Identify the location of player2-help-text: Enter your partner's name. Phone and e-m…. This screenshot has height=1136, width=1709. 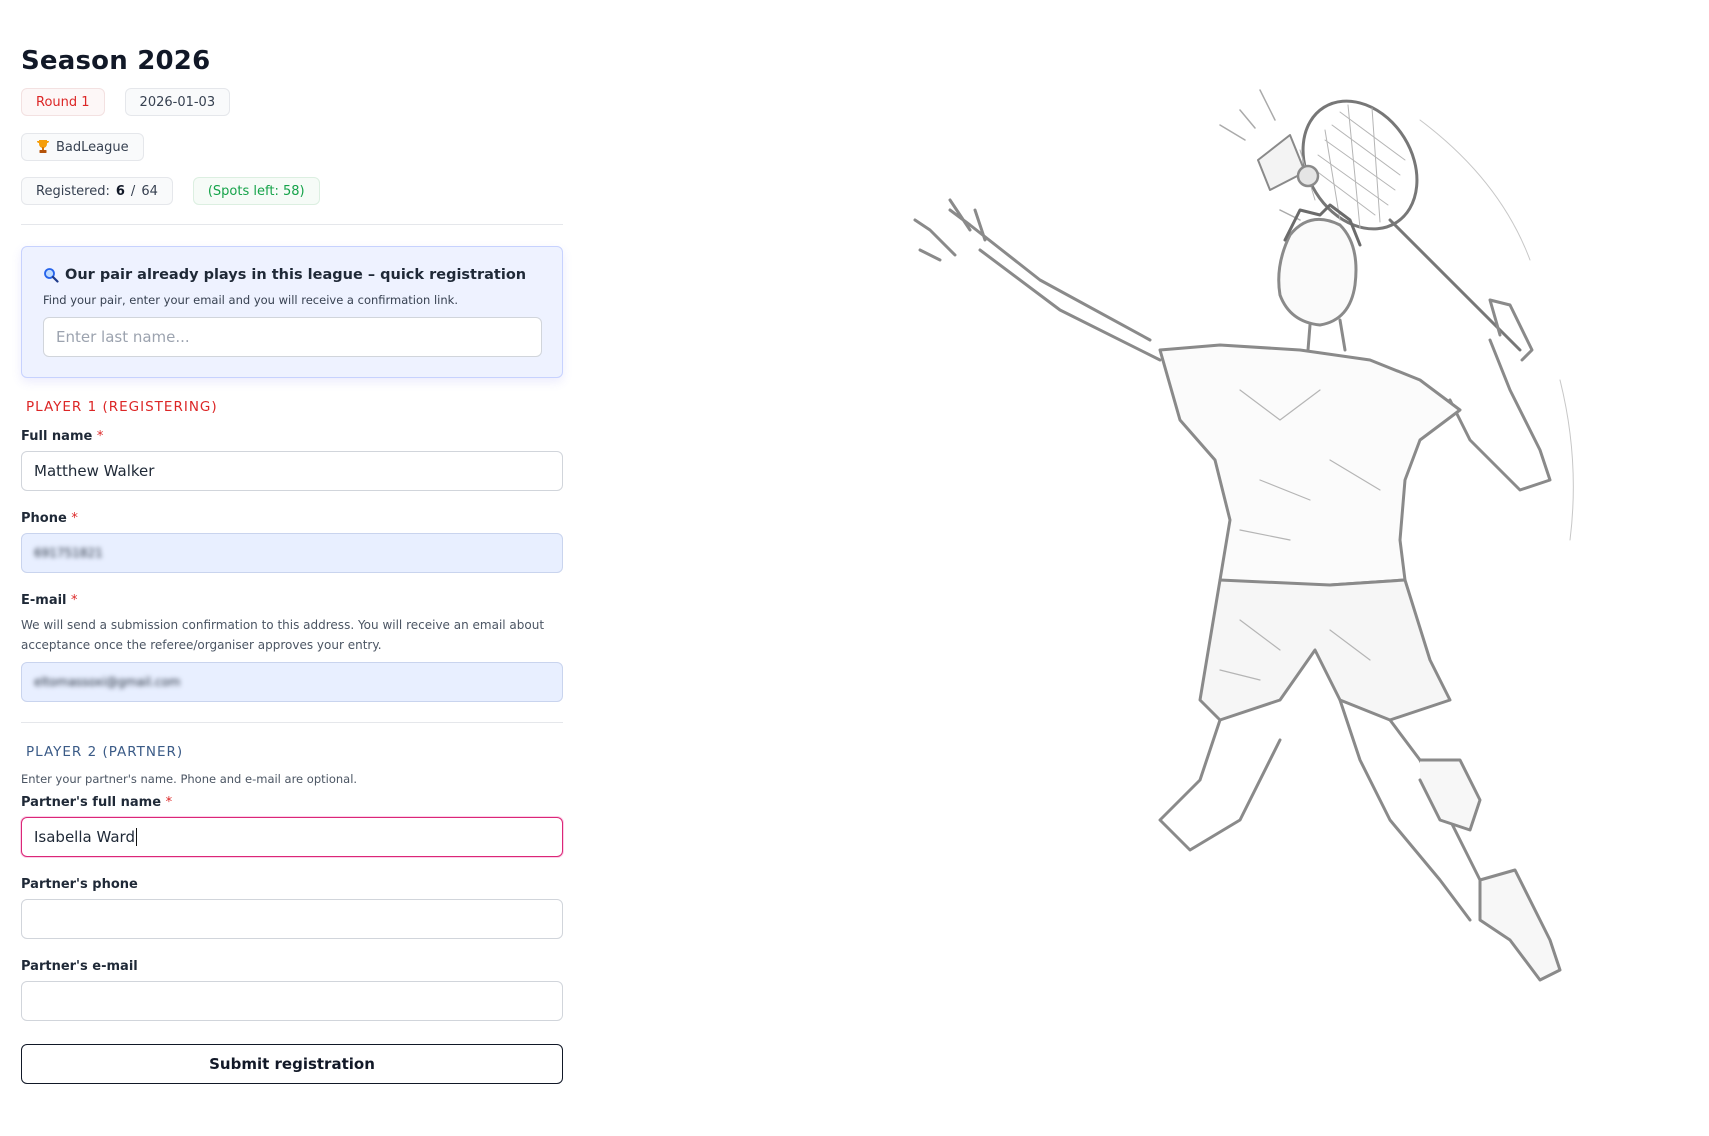
(189, 779).